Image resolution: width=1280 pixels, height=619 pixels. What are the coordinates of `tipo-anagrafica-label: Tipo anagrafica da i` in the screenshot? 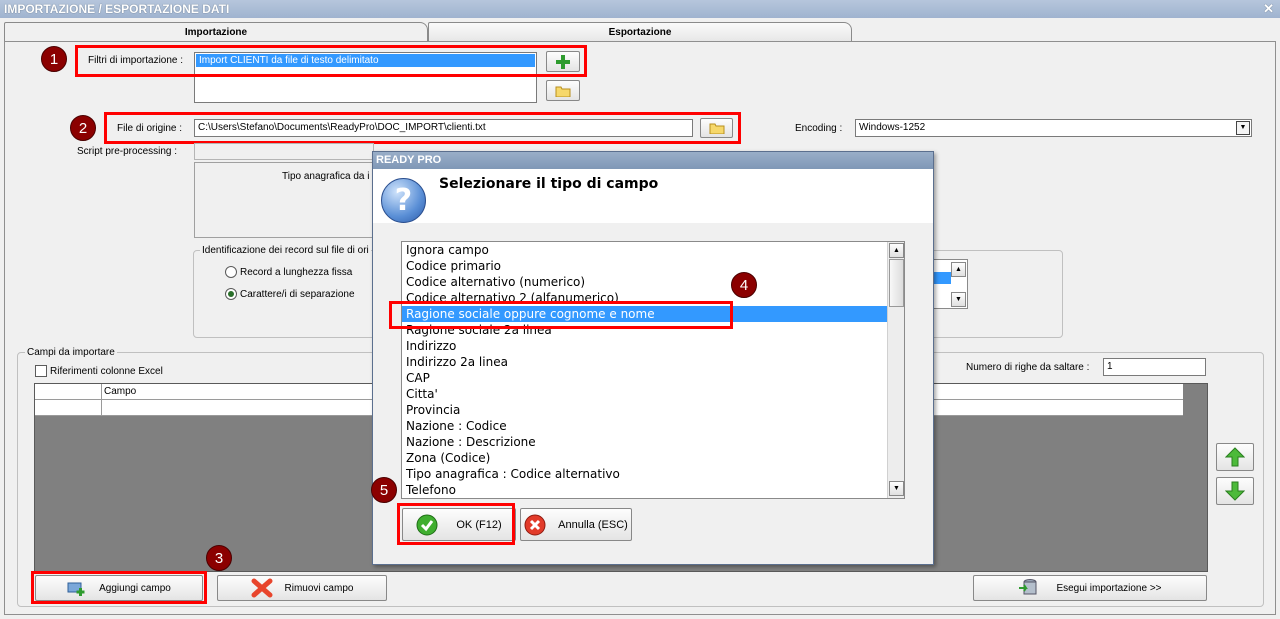 It's located at (326, 176).